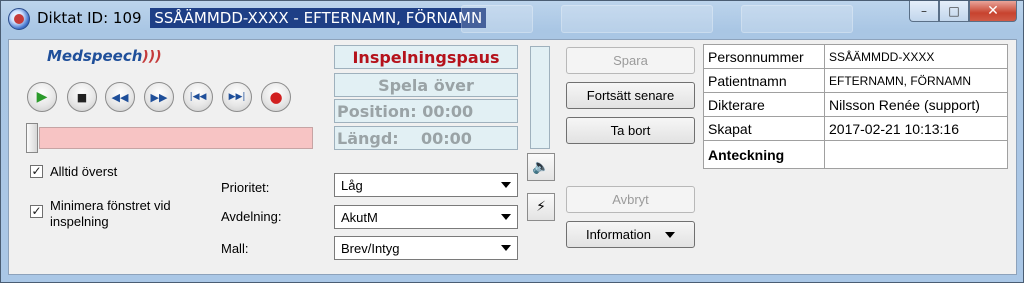 The image size is (1024, 283). I want to click on maximize-icon: □, so click(954, 11).